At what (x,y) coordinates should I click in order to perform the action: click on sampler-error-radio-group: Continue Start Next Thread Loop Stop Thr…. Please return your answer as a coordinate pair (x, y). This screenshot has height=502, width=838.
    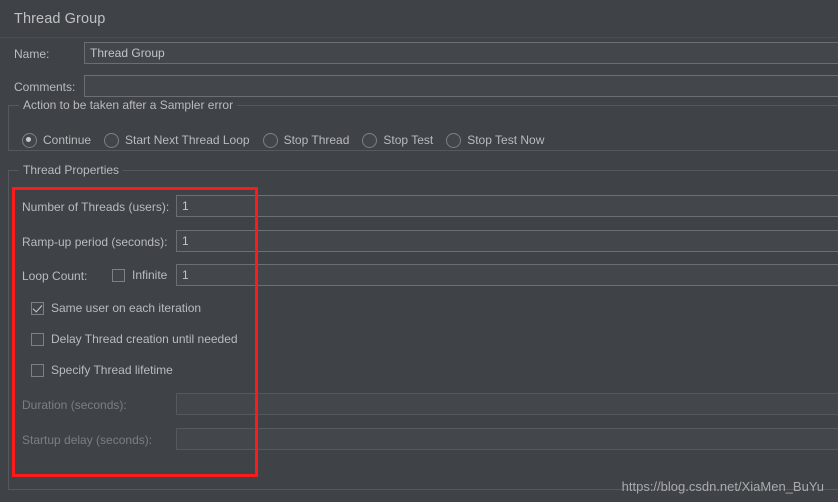
    Looking at the image, I should click on (289, 140).